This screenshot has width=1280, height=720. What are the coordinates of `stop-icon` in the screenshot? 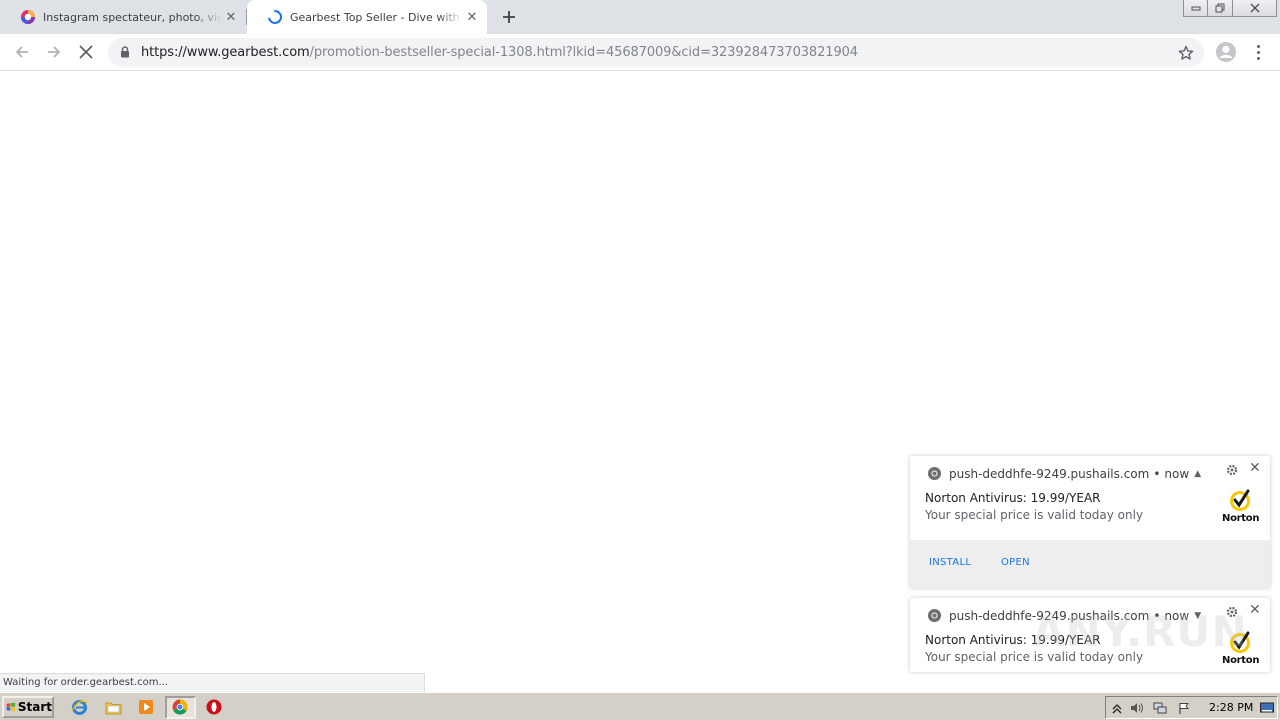 It's located at (86, 52).